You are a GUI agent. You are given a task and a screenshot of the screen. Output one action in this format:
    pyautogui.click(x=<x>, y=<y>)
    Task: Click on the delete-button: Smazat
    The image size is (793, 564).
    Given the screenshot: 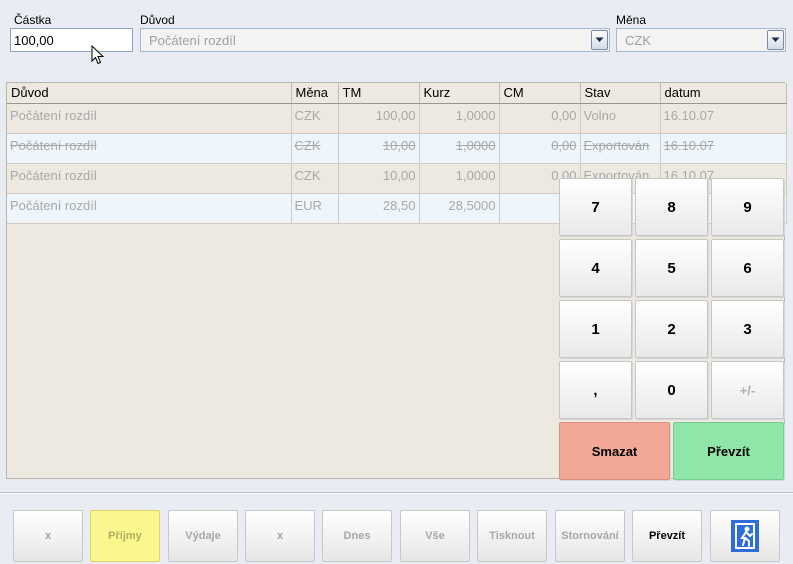 What is the action you would take?
    pyautogui.click(x=614, y=451)
    